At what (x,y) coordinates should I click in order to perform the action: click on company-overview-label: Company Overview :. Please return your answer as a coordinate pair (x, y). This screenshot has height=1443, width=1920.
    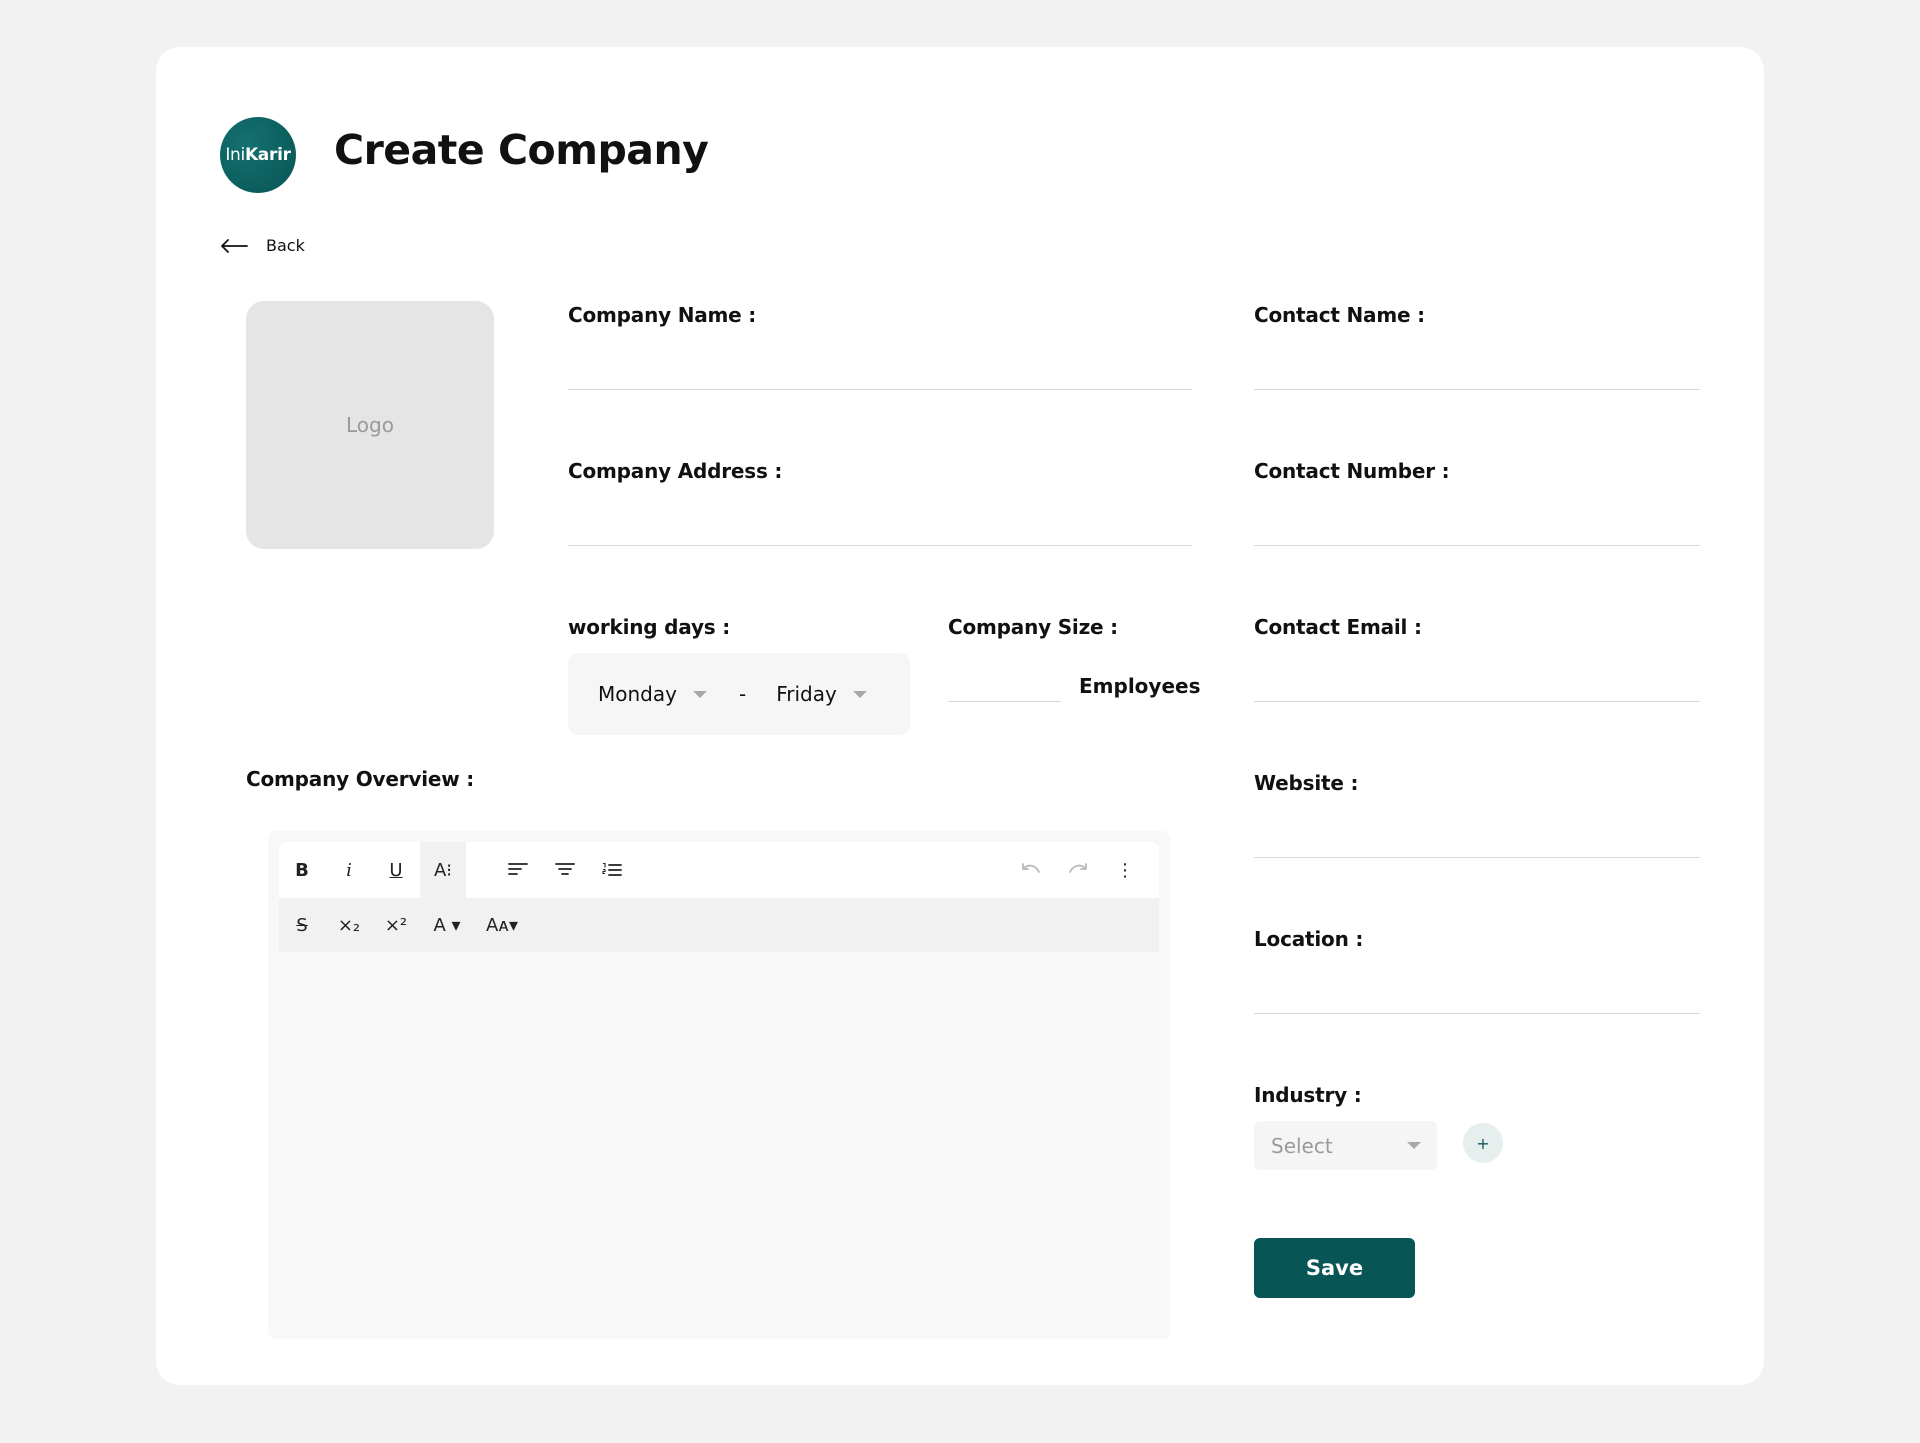
    Looking at the image, I should click on (360, 779).